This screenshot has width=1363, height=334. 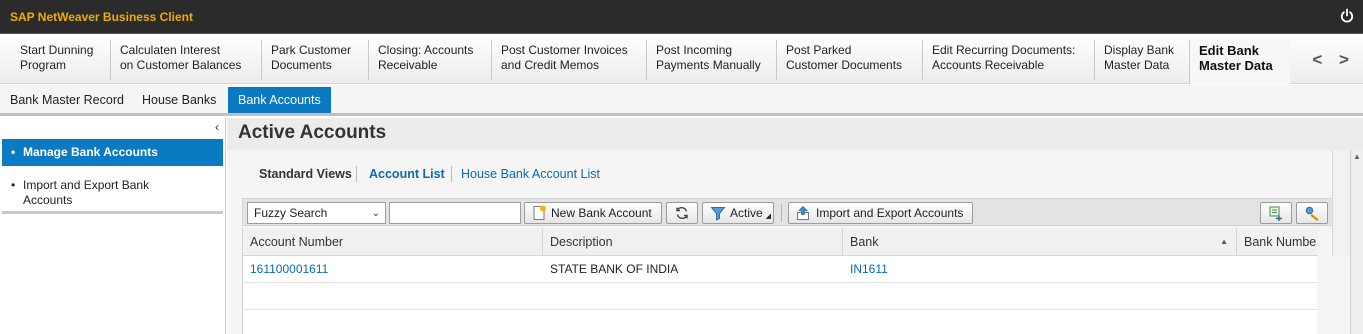 I want to click on view-link-house-bank-account-list: House Bank Account List, so click(x=530, y=174).